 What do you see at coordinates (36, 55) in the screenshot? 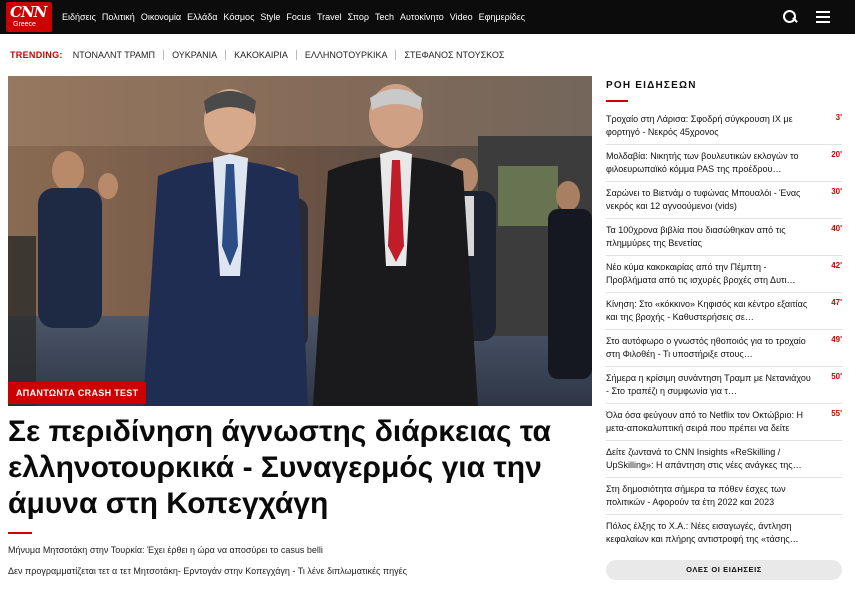
I see `trending-label: TRENDING:` at bounding box center [36, 55].